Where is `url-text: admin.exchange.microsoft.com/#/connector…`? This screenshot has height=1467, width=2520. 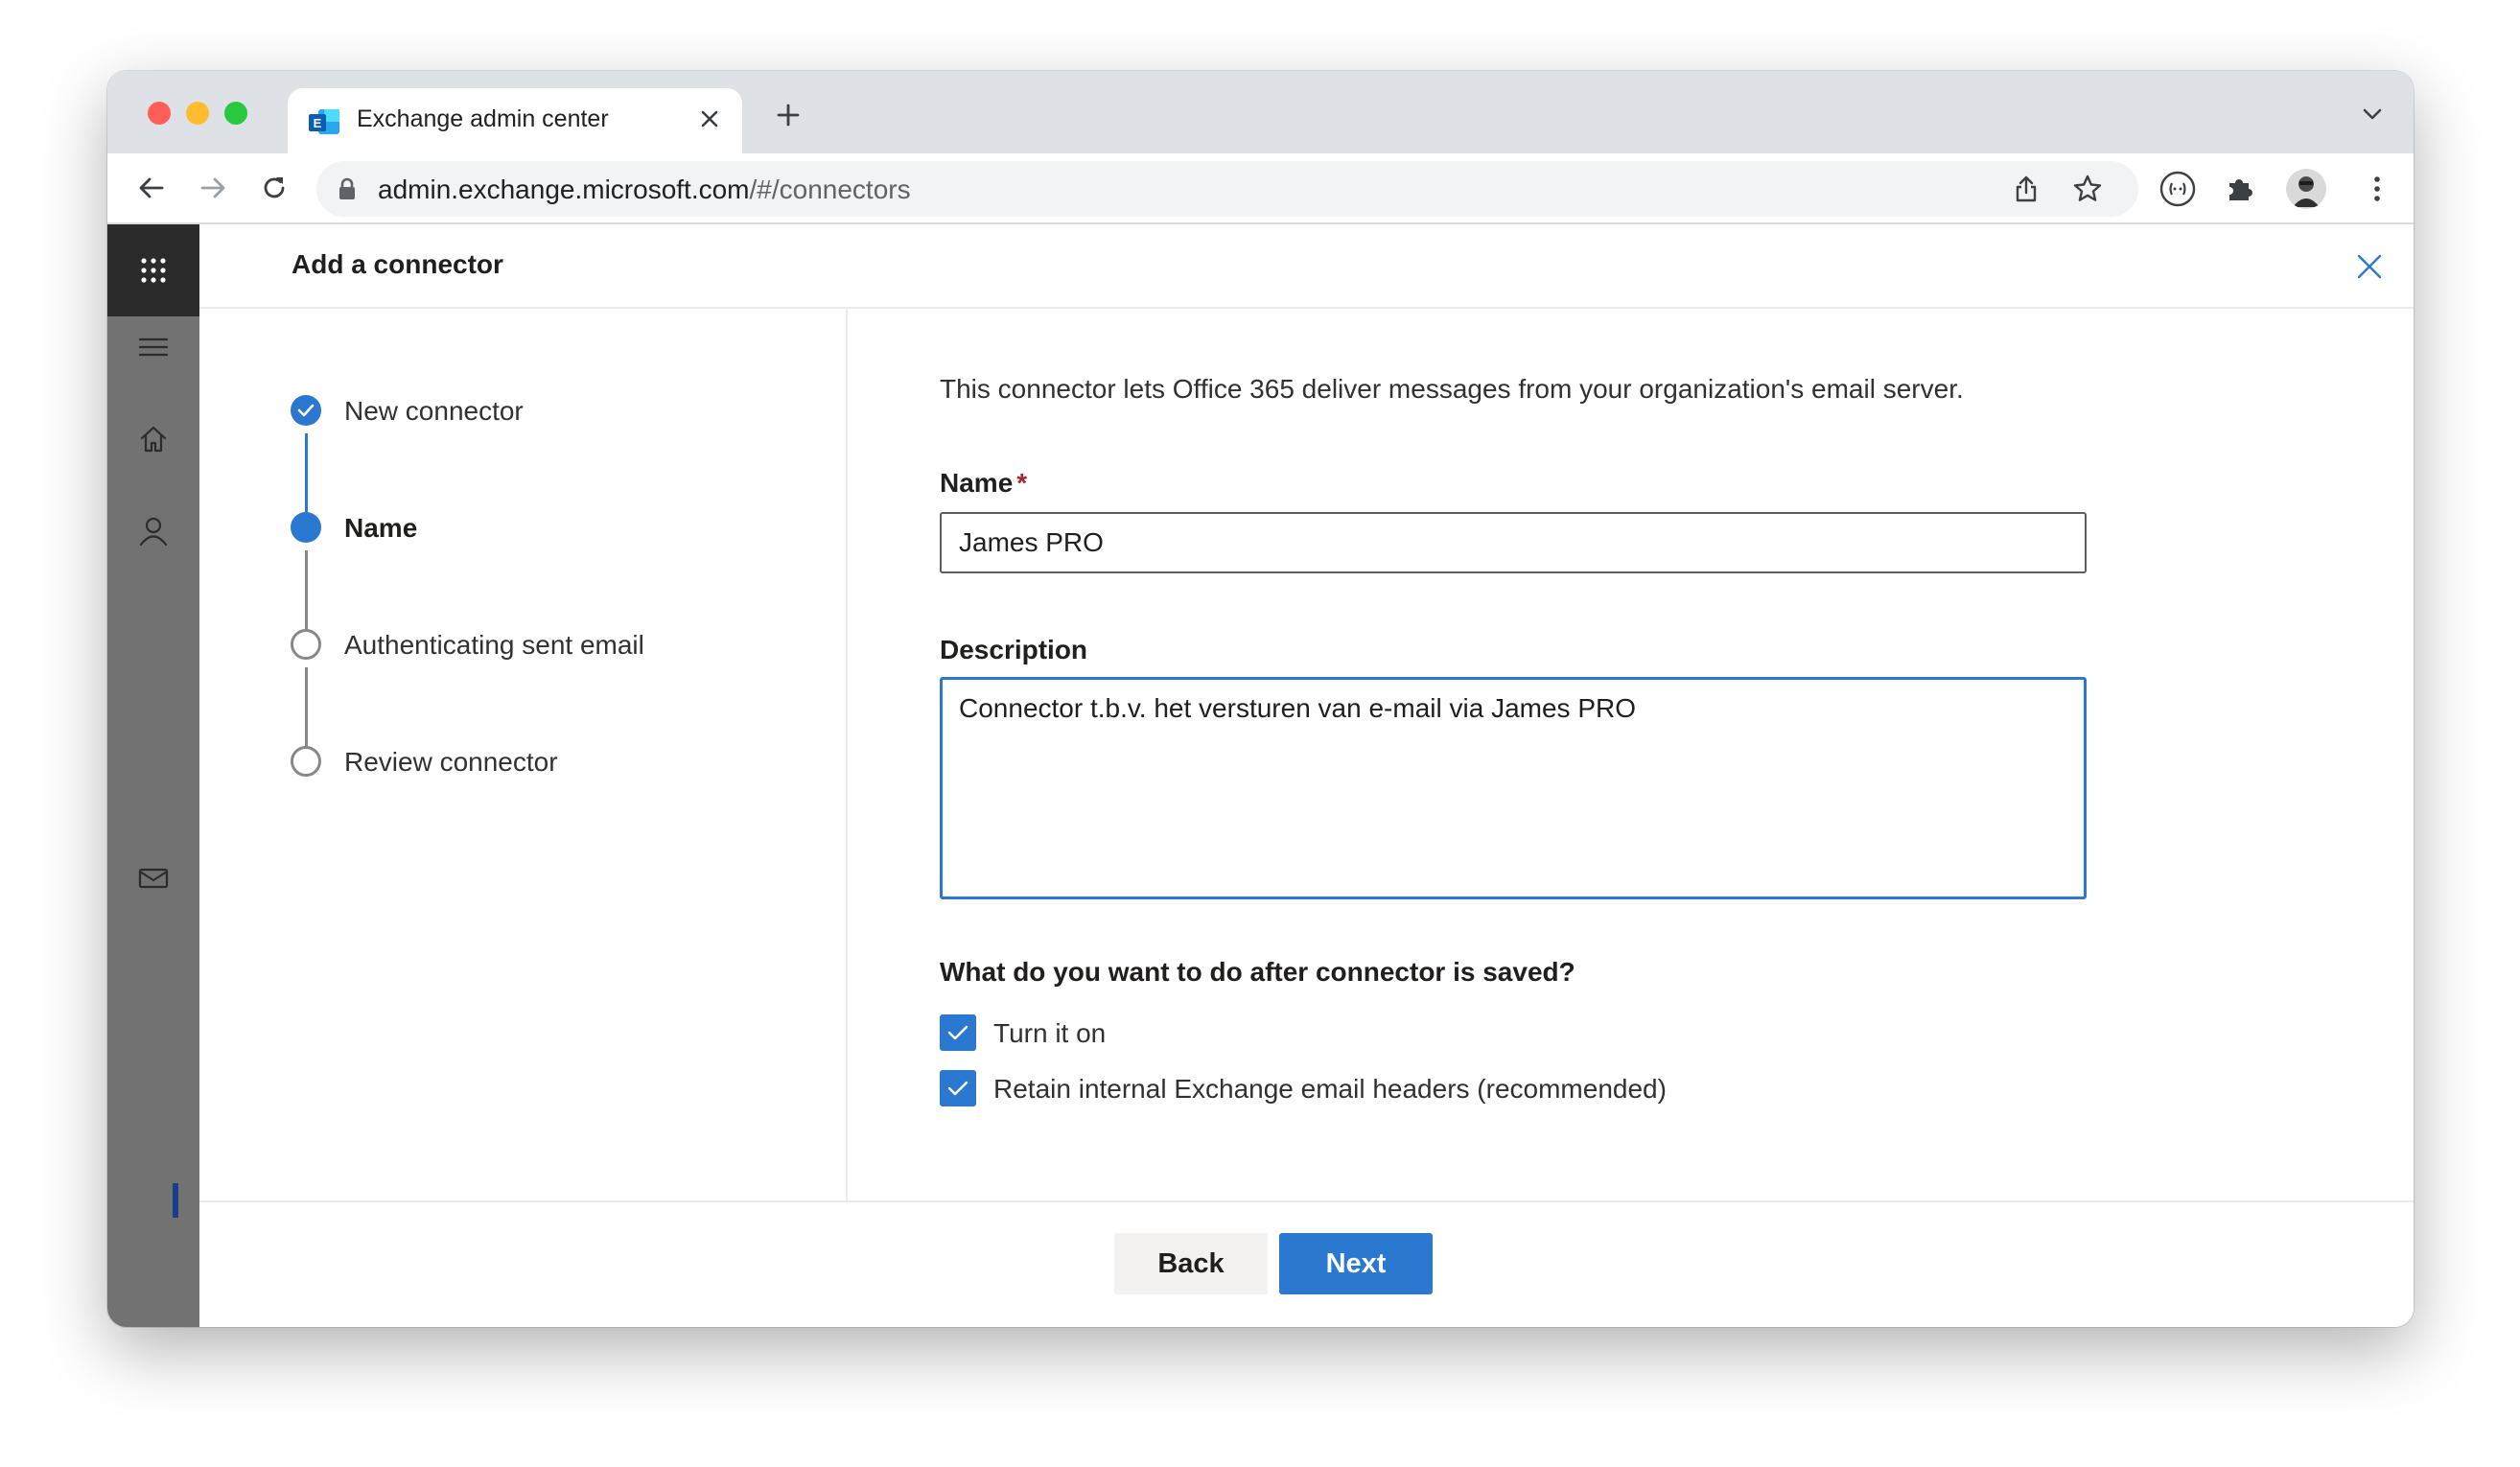 url-text: admin.exchange.microsoft.com/#/connector… is located at coordinates (644, 190).